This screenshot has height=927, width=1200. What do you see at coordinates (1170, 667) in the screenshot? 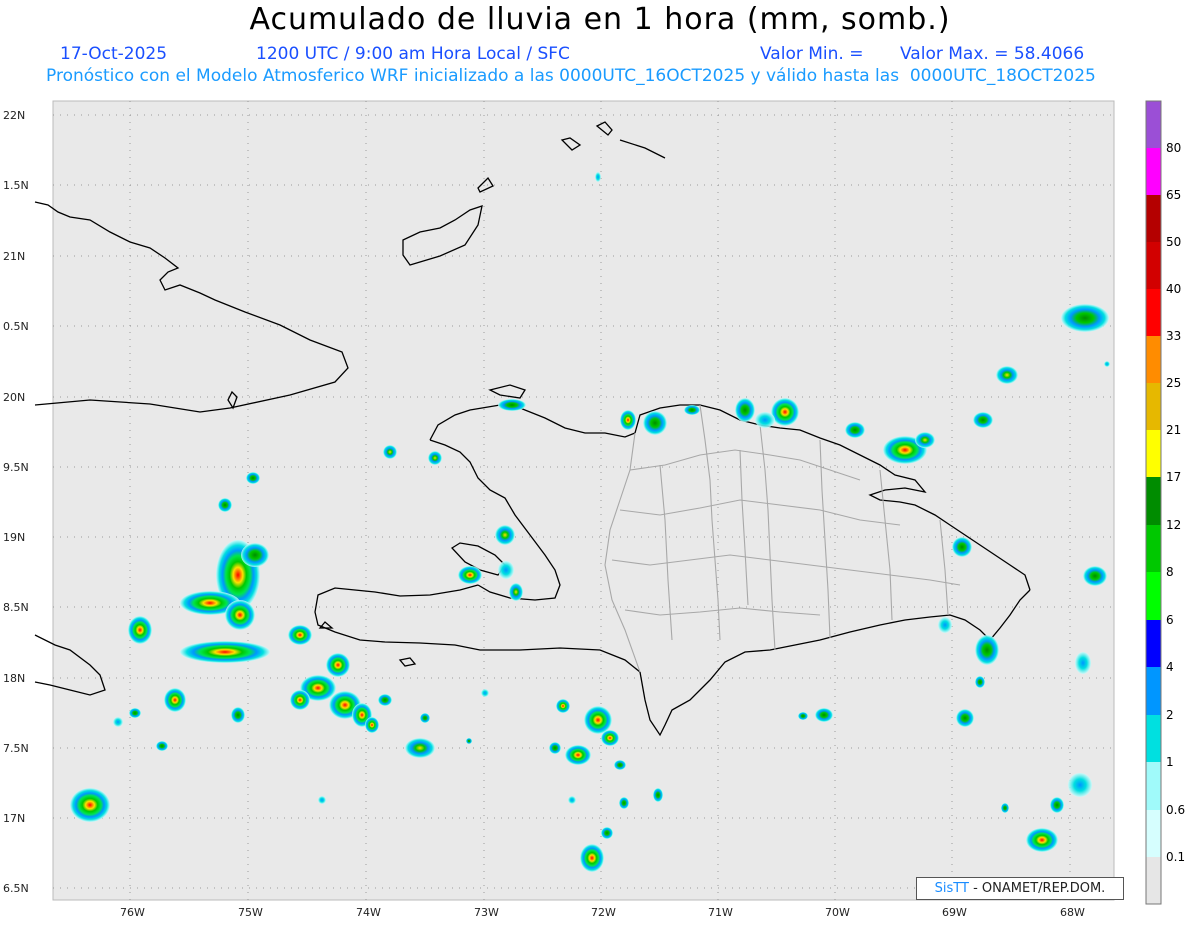
I see `svg-text: 4` at bounding box center [1170, 667].